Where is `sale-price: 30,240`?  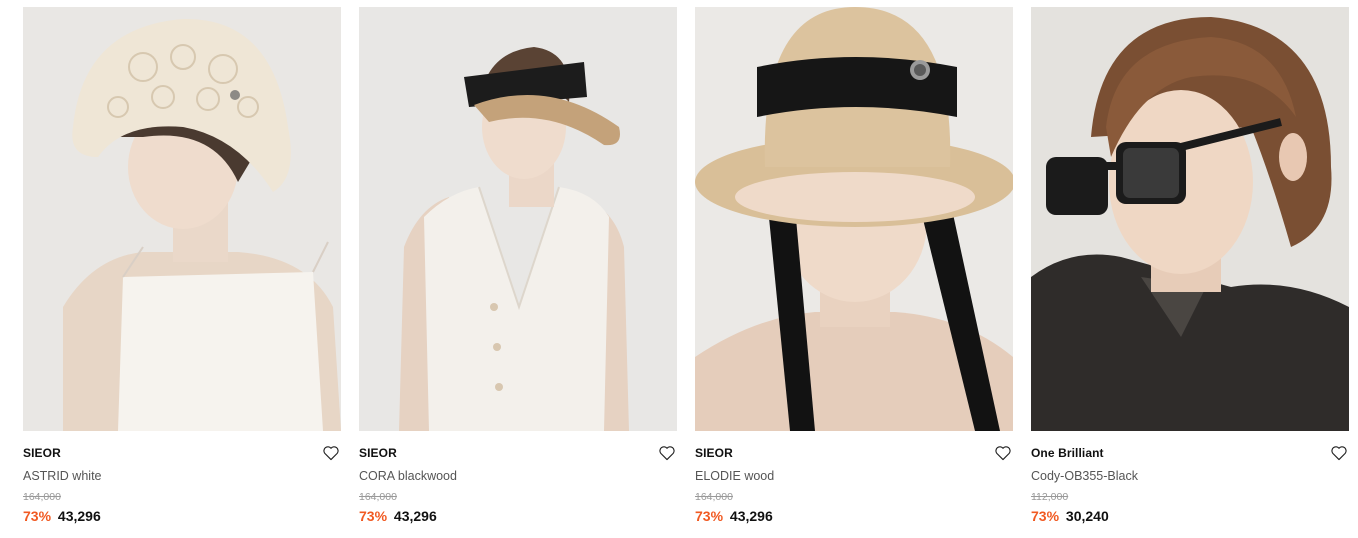 sale-price: 30,240 is located at coordinates (1087, 516).